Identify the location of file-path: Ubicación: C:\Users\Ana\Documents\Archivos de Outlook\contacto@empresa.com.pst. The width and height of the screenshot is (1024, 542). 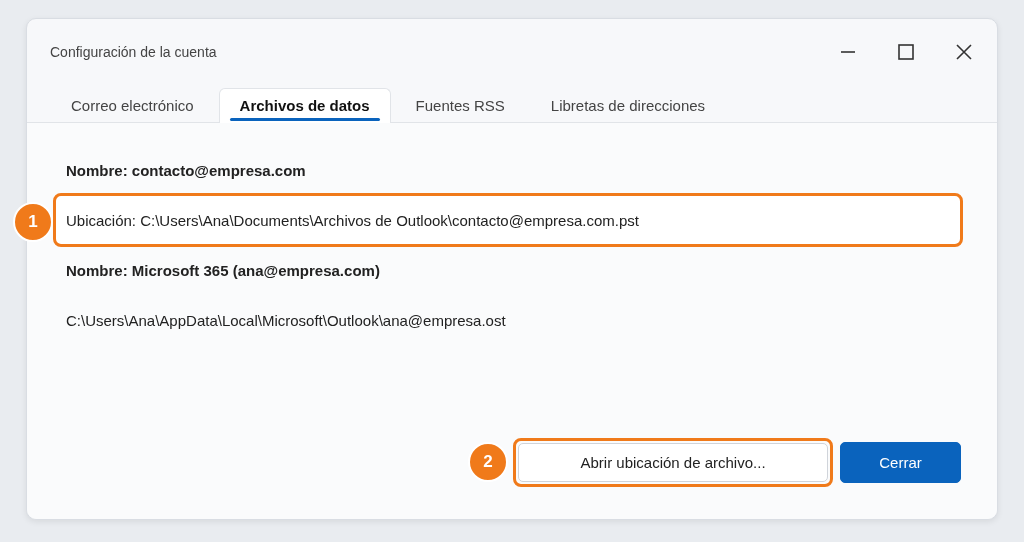
(352, 220).